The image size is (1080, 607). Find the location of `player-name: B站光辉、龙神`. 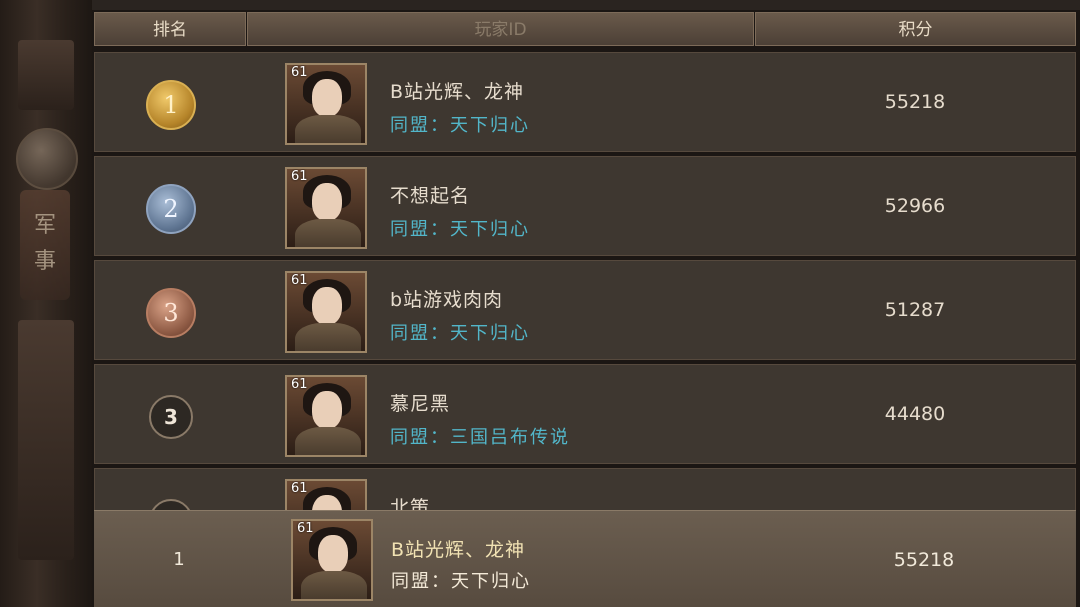

player-name: B站光辉、龙神 is located at coordinates (457, 92).